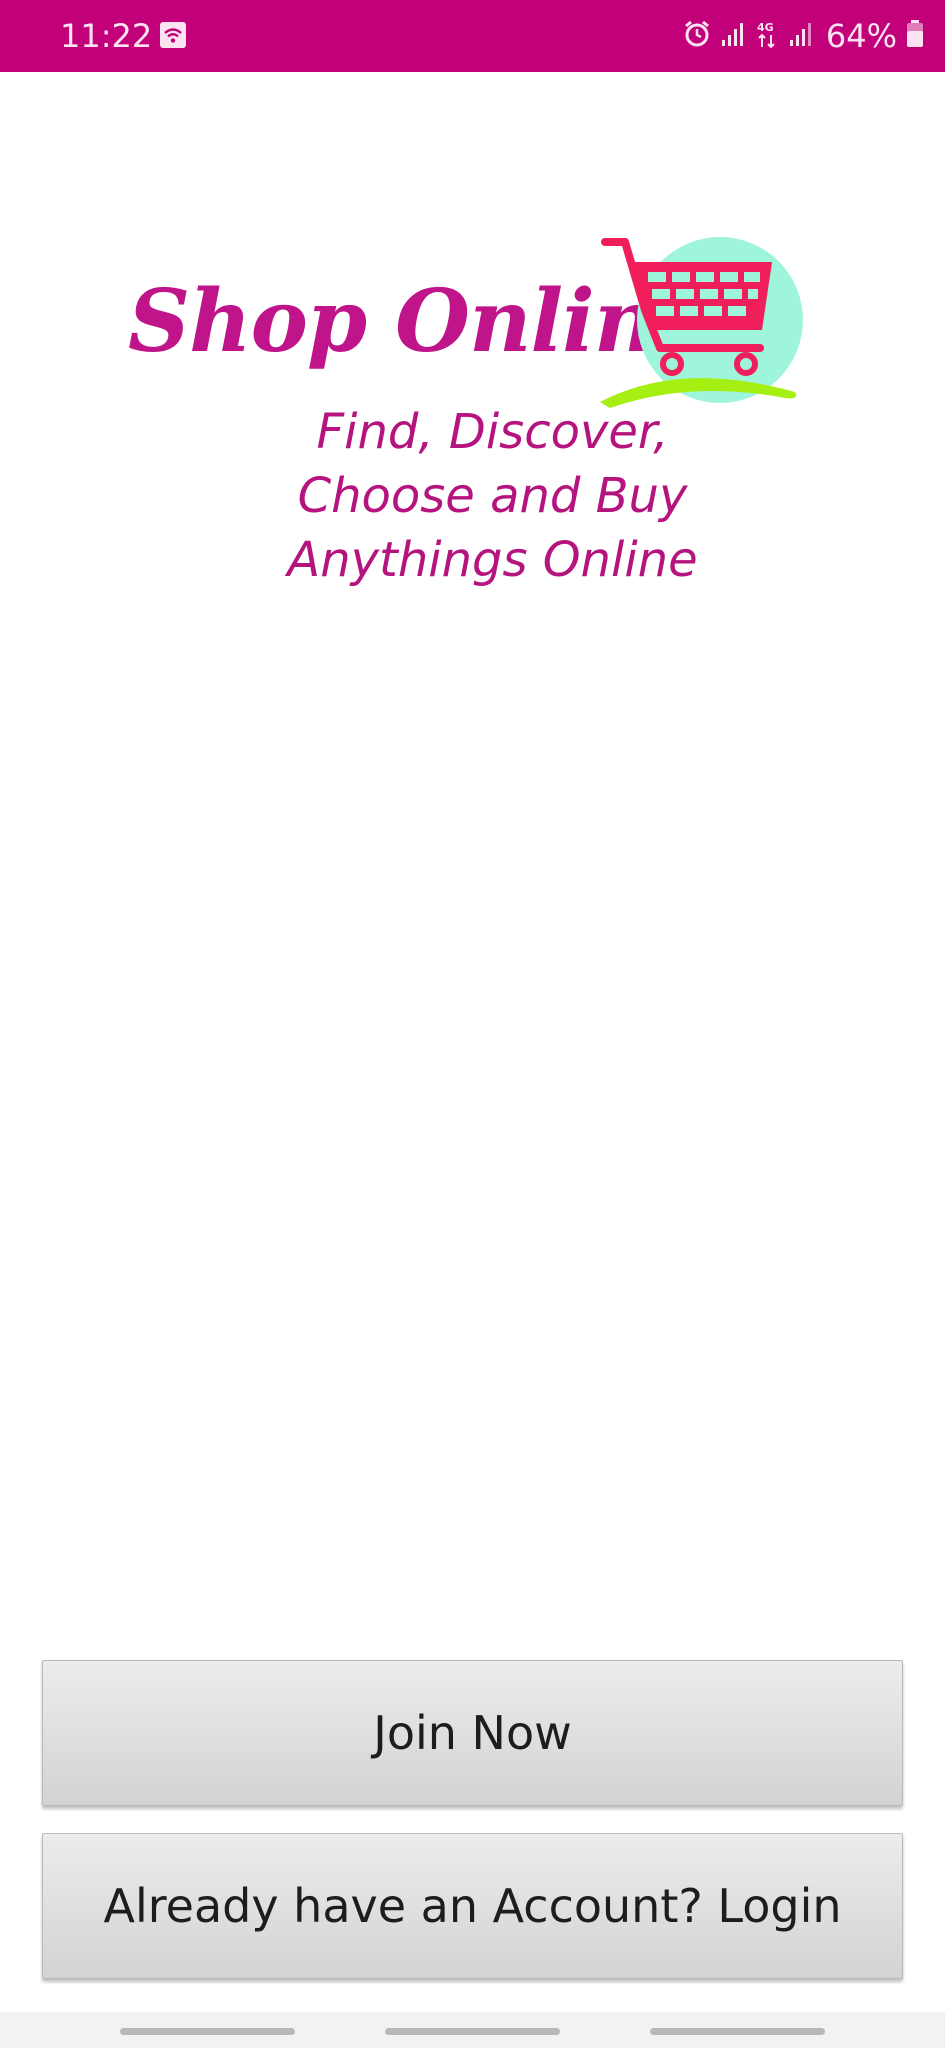  I want to click on shopping-cart-icon, so click(710, 325).